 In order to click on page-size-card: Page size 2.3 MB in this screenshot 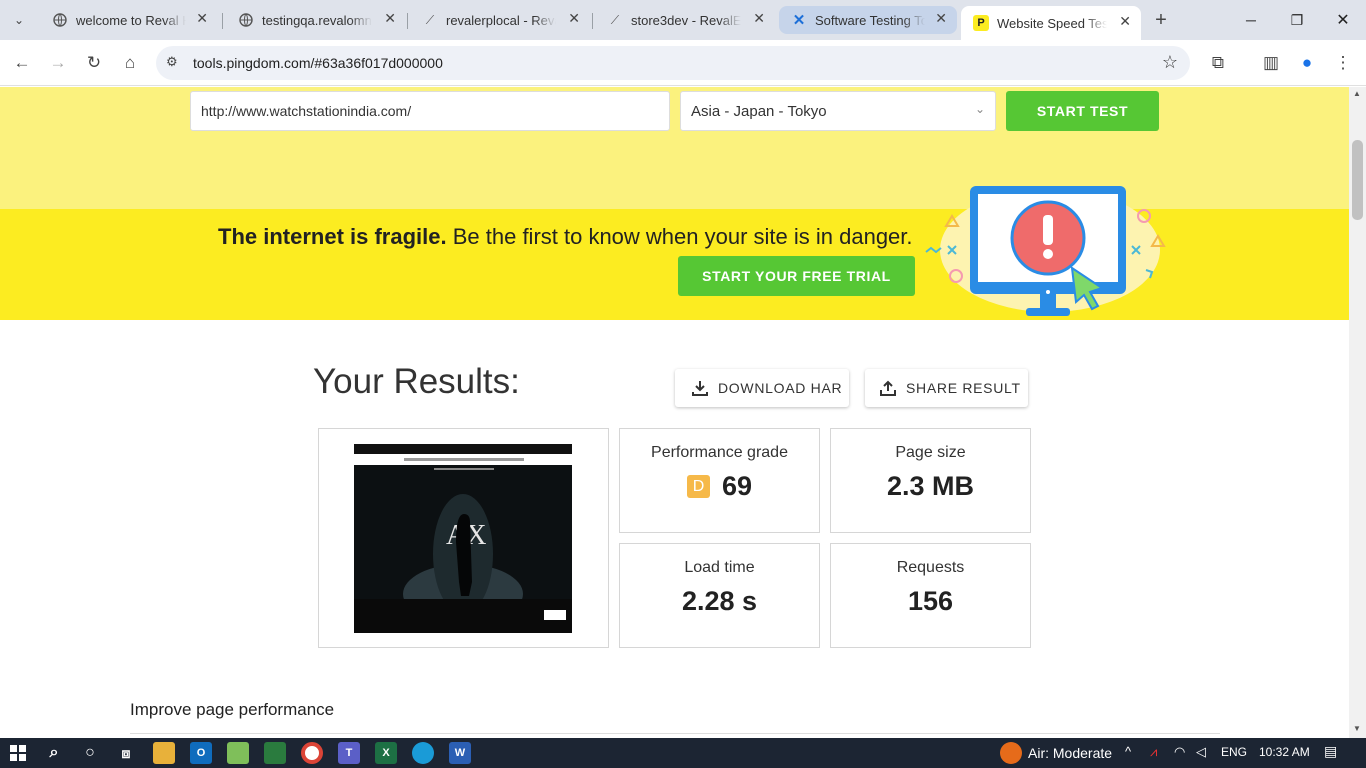, I will do `click(930, 480)`.